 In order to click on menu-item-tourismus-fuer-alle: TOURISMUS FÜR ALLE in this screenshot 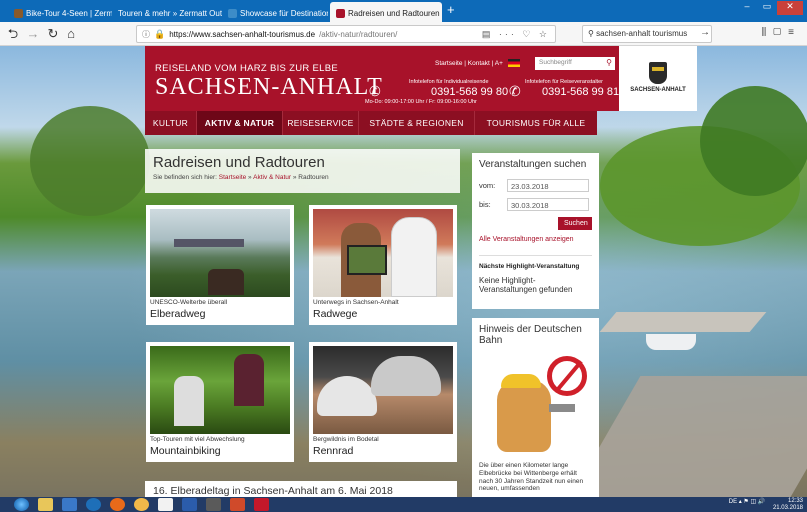, I will do `click(536, 123)`.